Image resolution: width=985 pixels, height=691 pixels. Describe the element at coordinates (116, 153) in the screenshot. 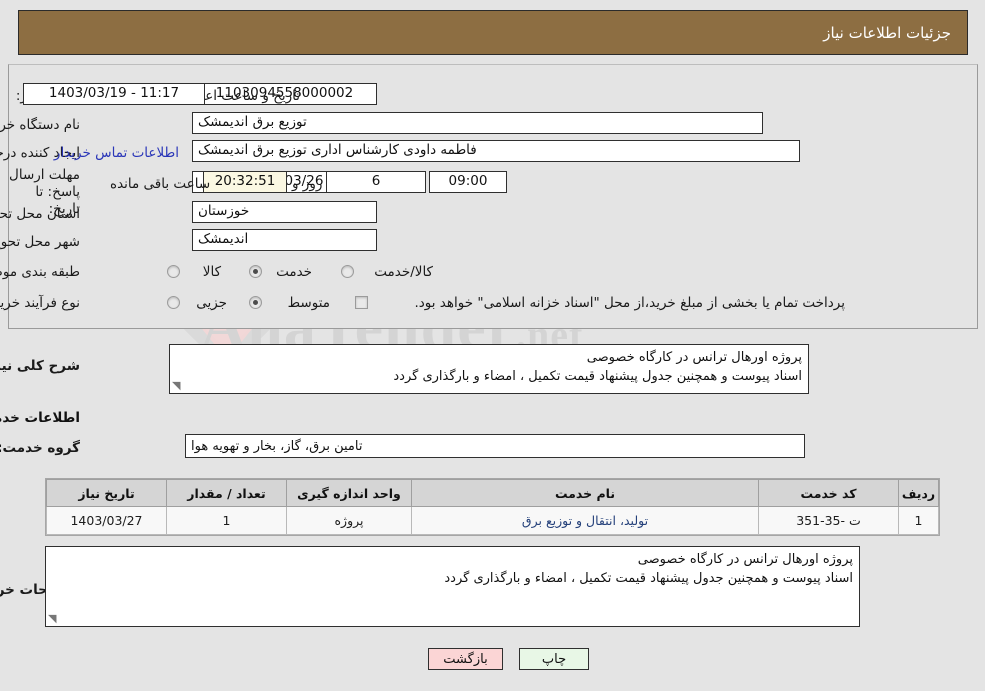

I see `buyer-contact-link: اطلاعات تماس خریدار` at that location.